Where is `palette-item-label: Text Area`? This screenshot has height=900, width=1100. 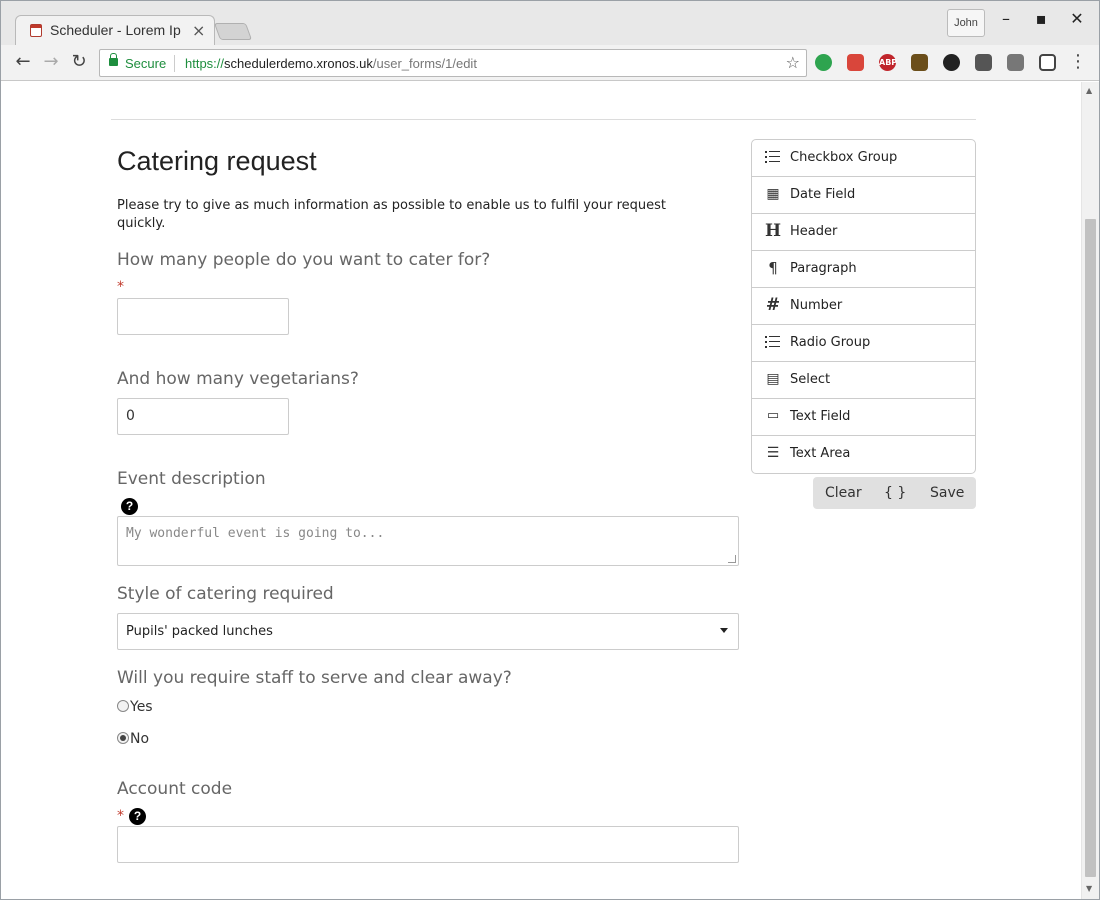
palette-item-label: Text Area is located at coordinates (820, 453).